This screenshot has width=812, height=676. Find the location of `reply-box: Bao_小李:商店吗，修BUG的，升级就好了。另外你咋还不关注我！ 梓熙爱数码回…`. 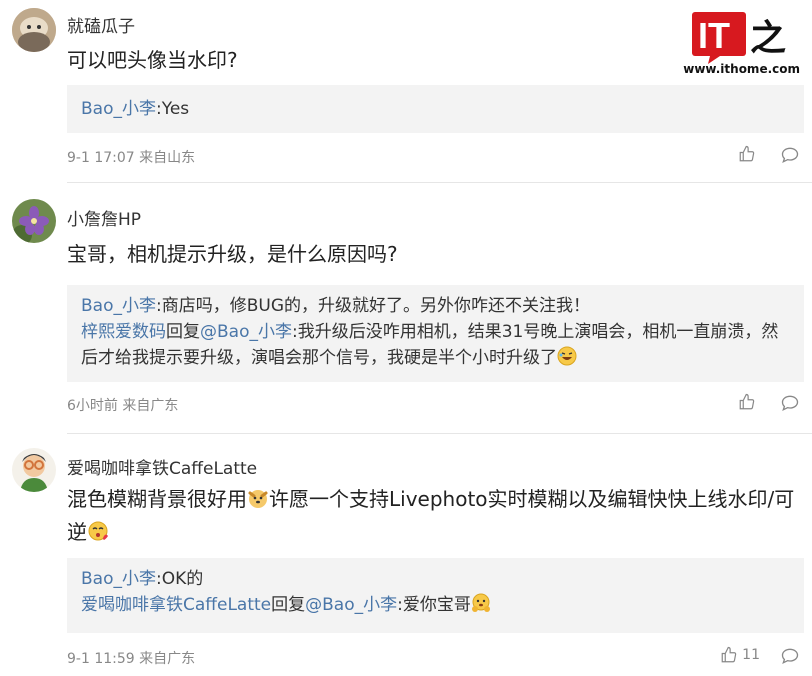

reply-box: Bao_小李:商店吗，修BUG的，升级就好了。另外你咋还不关注我！ 梓熙爱数码回… is located at coordinates (435, 333).